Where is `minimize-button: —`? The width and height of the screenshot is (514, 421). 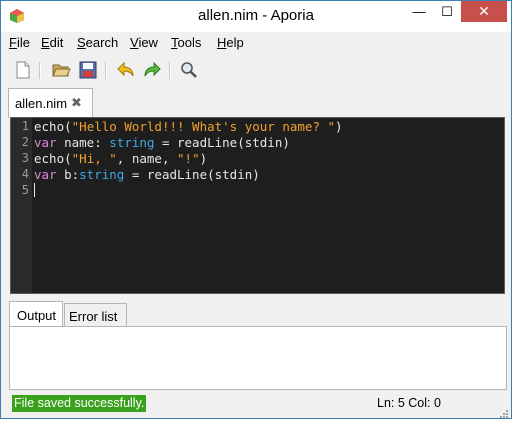 minimize-button: — is located at coordinates (419, 11).